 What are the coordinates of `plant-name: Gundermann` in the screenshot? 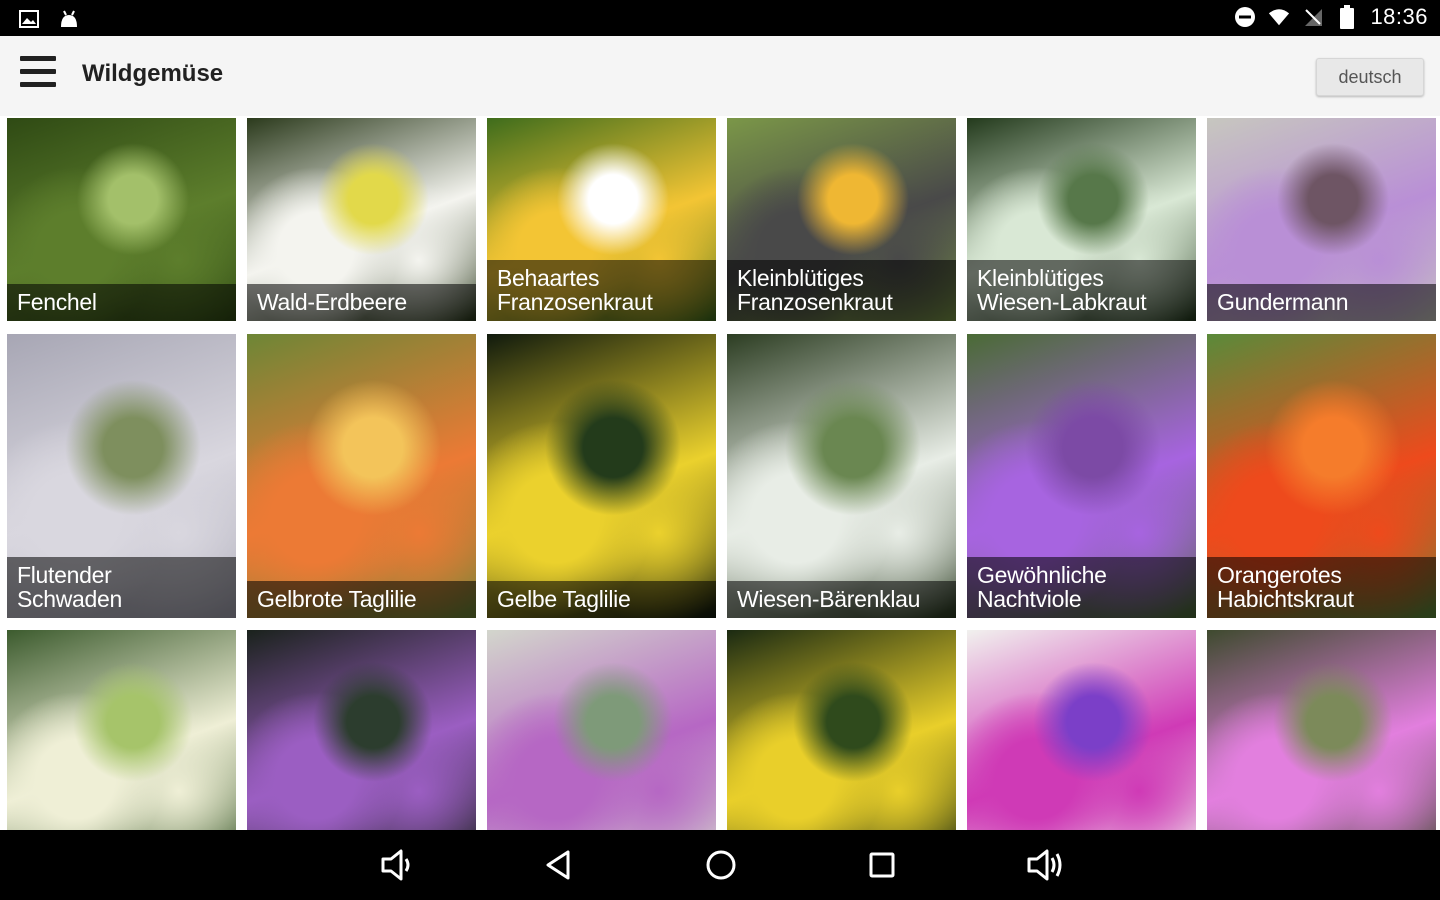 It's located at (1321, 302).